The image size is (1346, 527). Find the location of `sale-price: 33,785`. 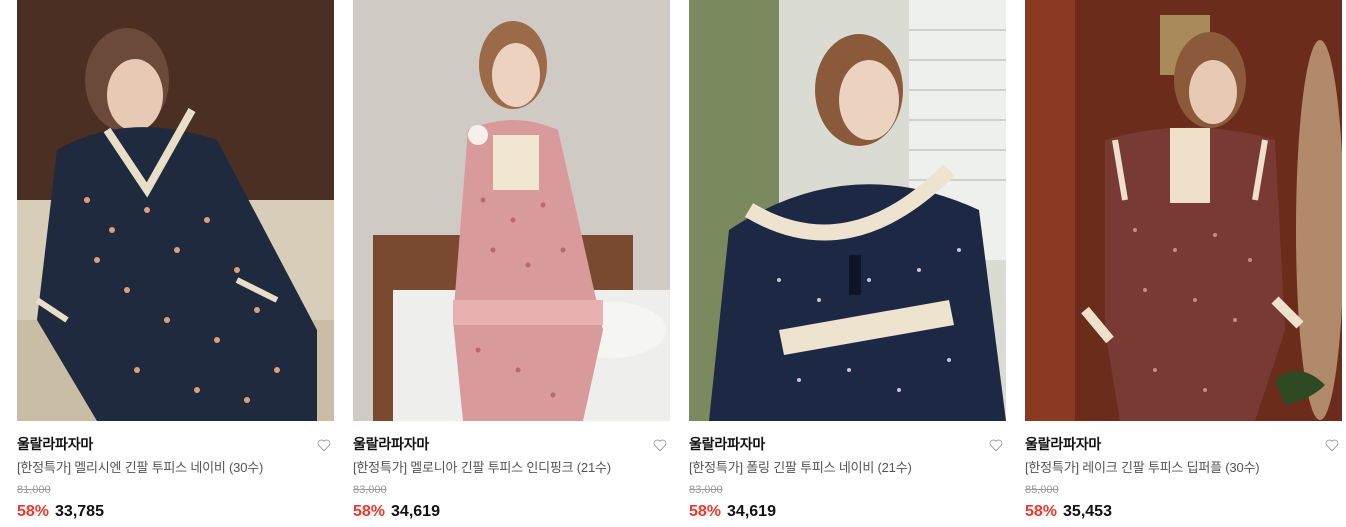

sale-price: 33,785 is located at coordinates (79, 511).